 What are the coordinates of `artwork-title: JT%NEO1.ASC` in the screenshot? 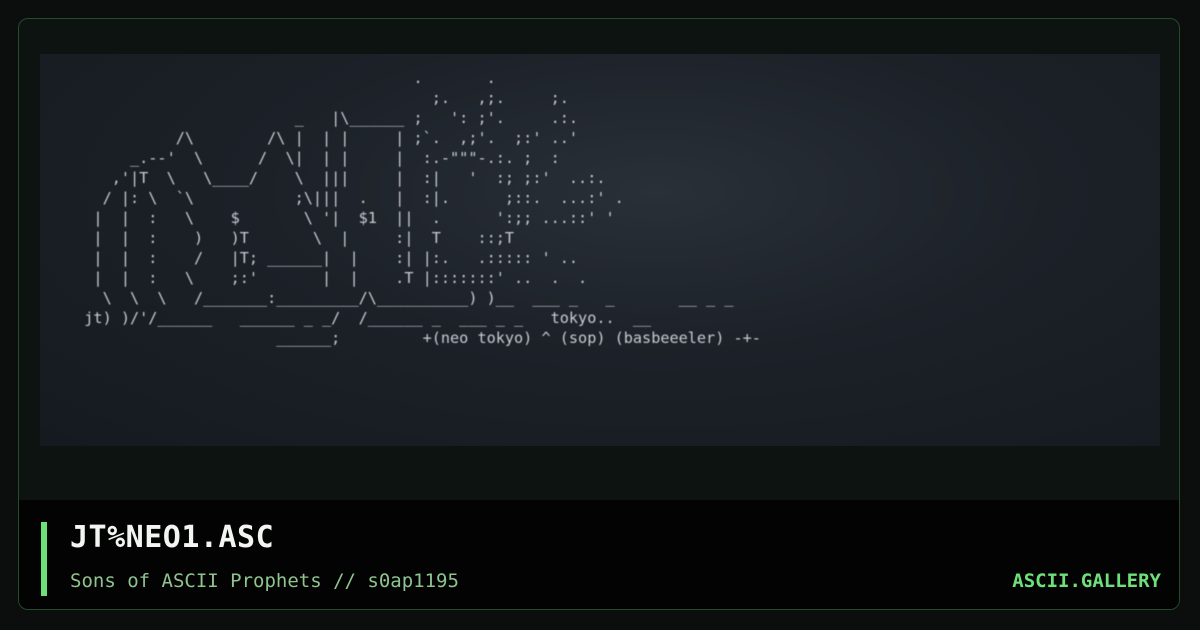 It's located at (172, 537).